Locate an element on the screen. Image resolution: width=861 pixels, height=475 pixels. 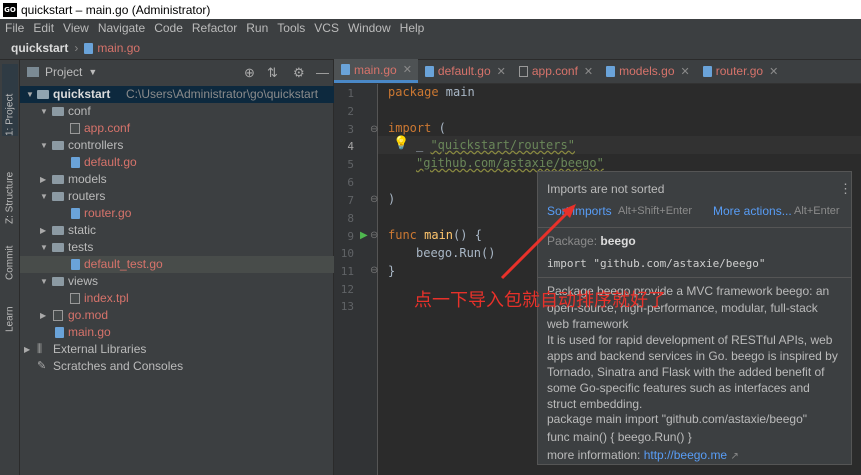
menu-view: View is located at coordinates (76, 28).